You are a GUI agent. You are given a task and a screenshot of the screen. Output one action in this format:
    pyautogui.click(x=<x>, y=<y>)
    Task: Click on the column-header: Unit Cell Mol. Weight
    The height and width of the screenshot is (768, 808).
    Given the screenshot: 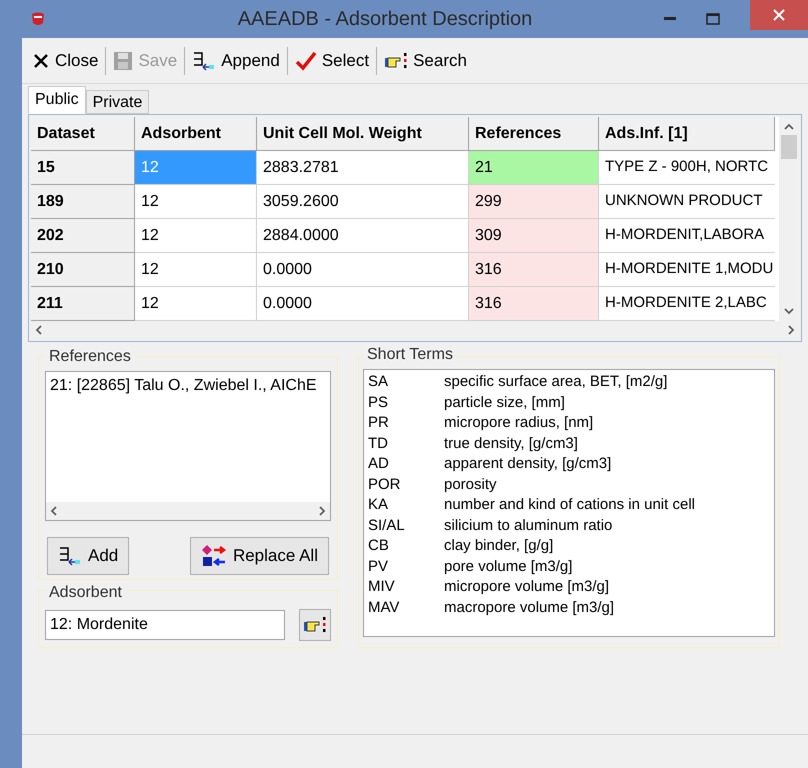 What is the action you would take?
    pyautogui.click(x=363, y=134)
    